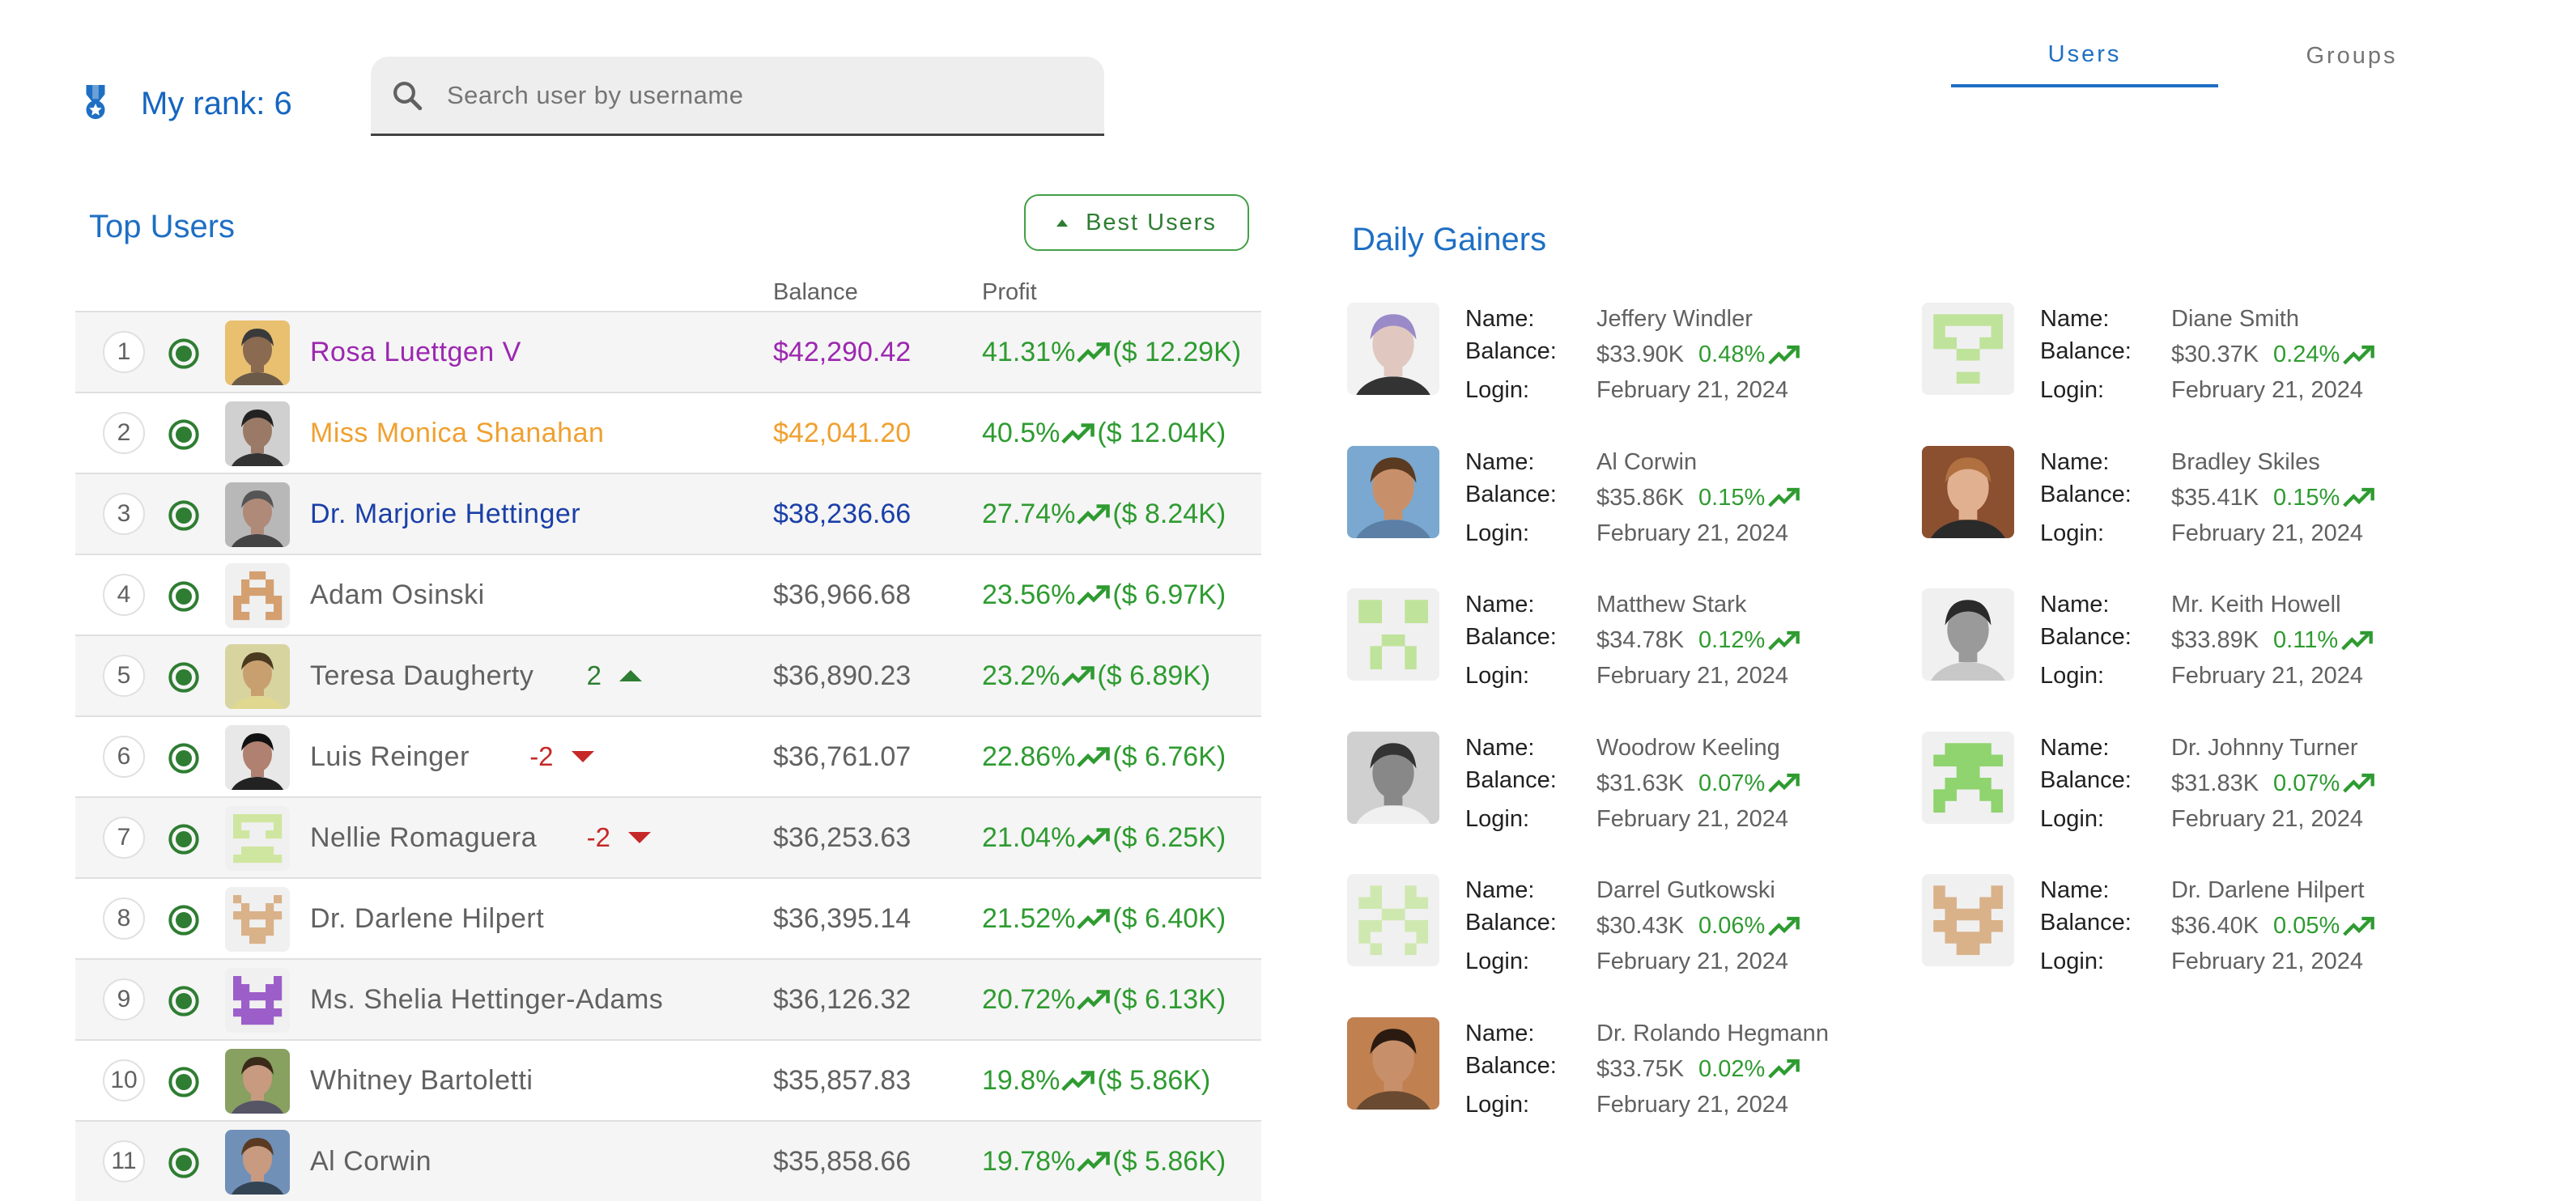 This screenshot has height=1201, width=2576. Describe the element at coordinates (1449, 240) in the screenshot. I see `daily-gainers-title: Daily Gainers` at that location.